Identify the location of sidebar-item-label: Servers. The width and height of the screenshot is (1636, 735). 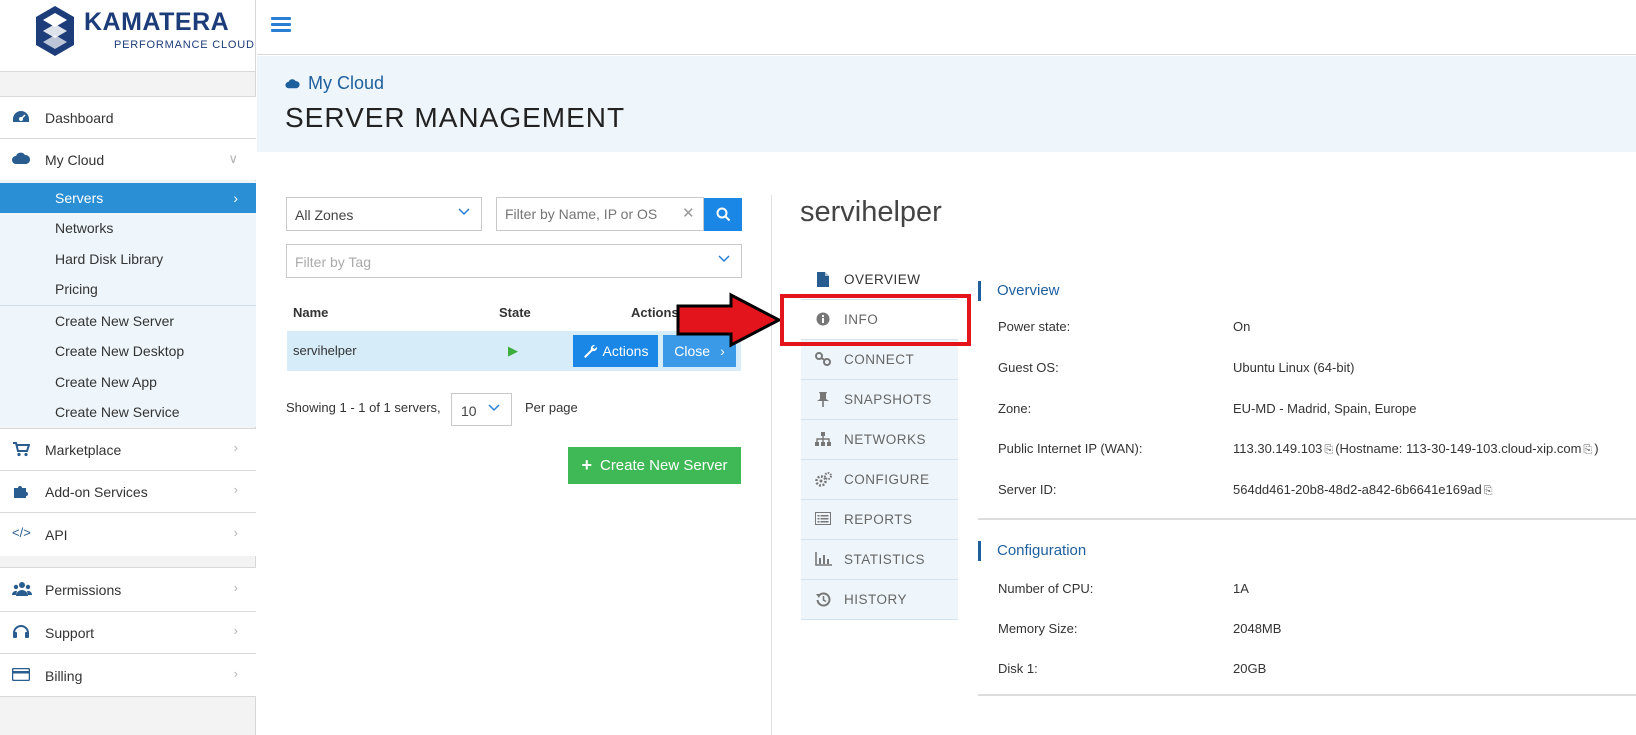
(79, 198).